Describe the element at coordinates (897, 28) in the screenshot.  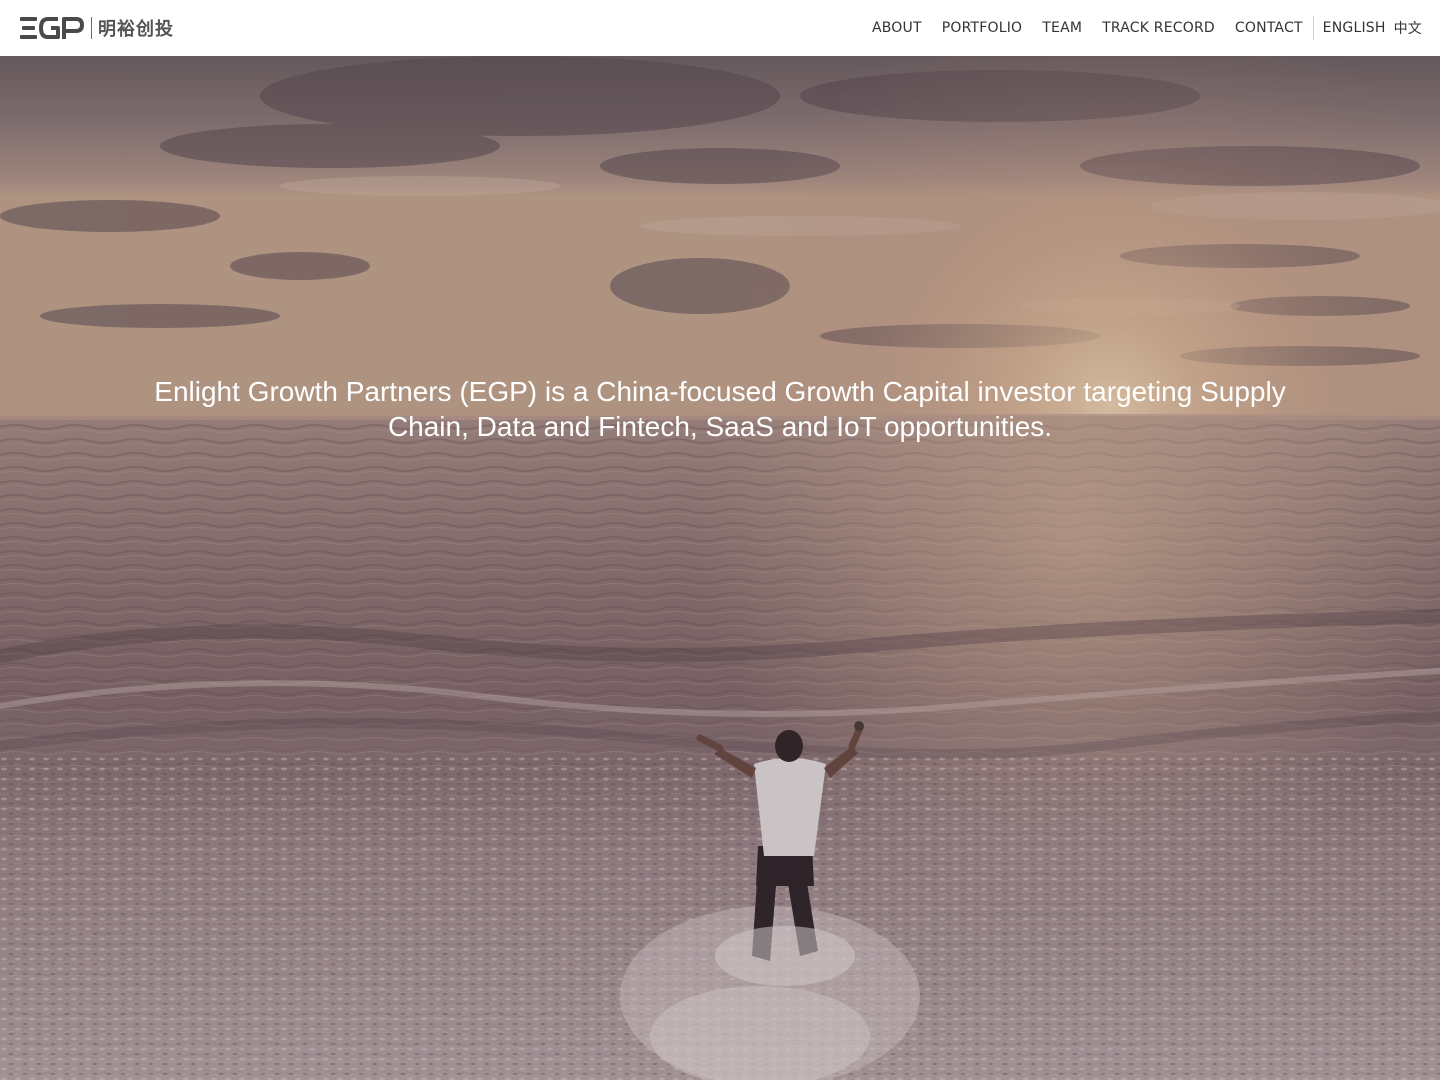
I see `nav-about: ABOUT` at that location.